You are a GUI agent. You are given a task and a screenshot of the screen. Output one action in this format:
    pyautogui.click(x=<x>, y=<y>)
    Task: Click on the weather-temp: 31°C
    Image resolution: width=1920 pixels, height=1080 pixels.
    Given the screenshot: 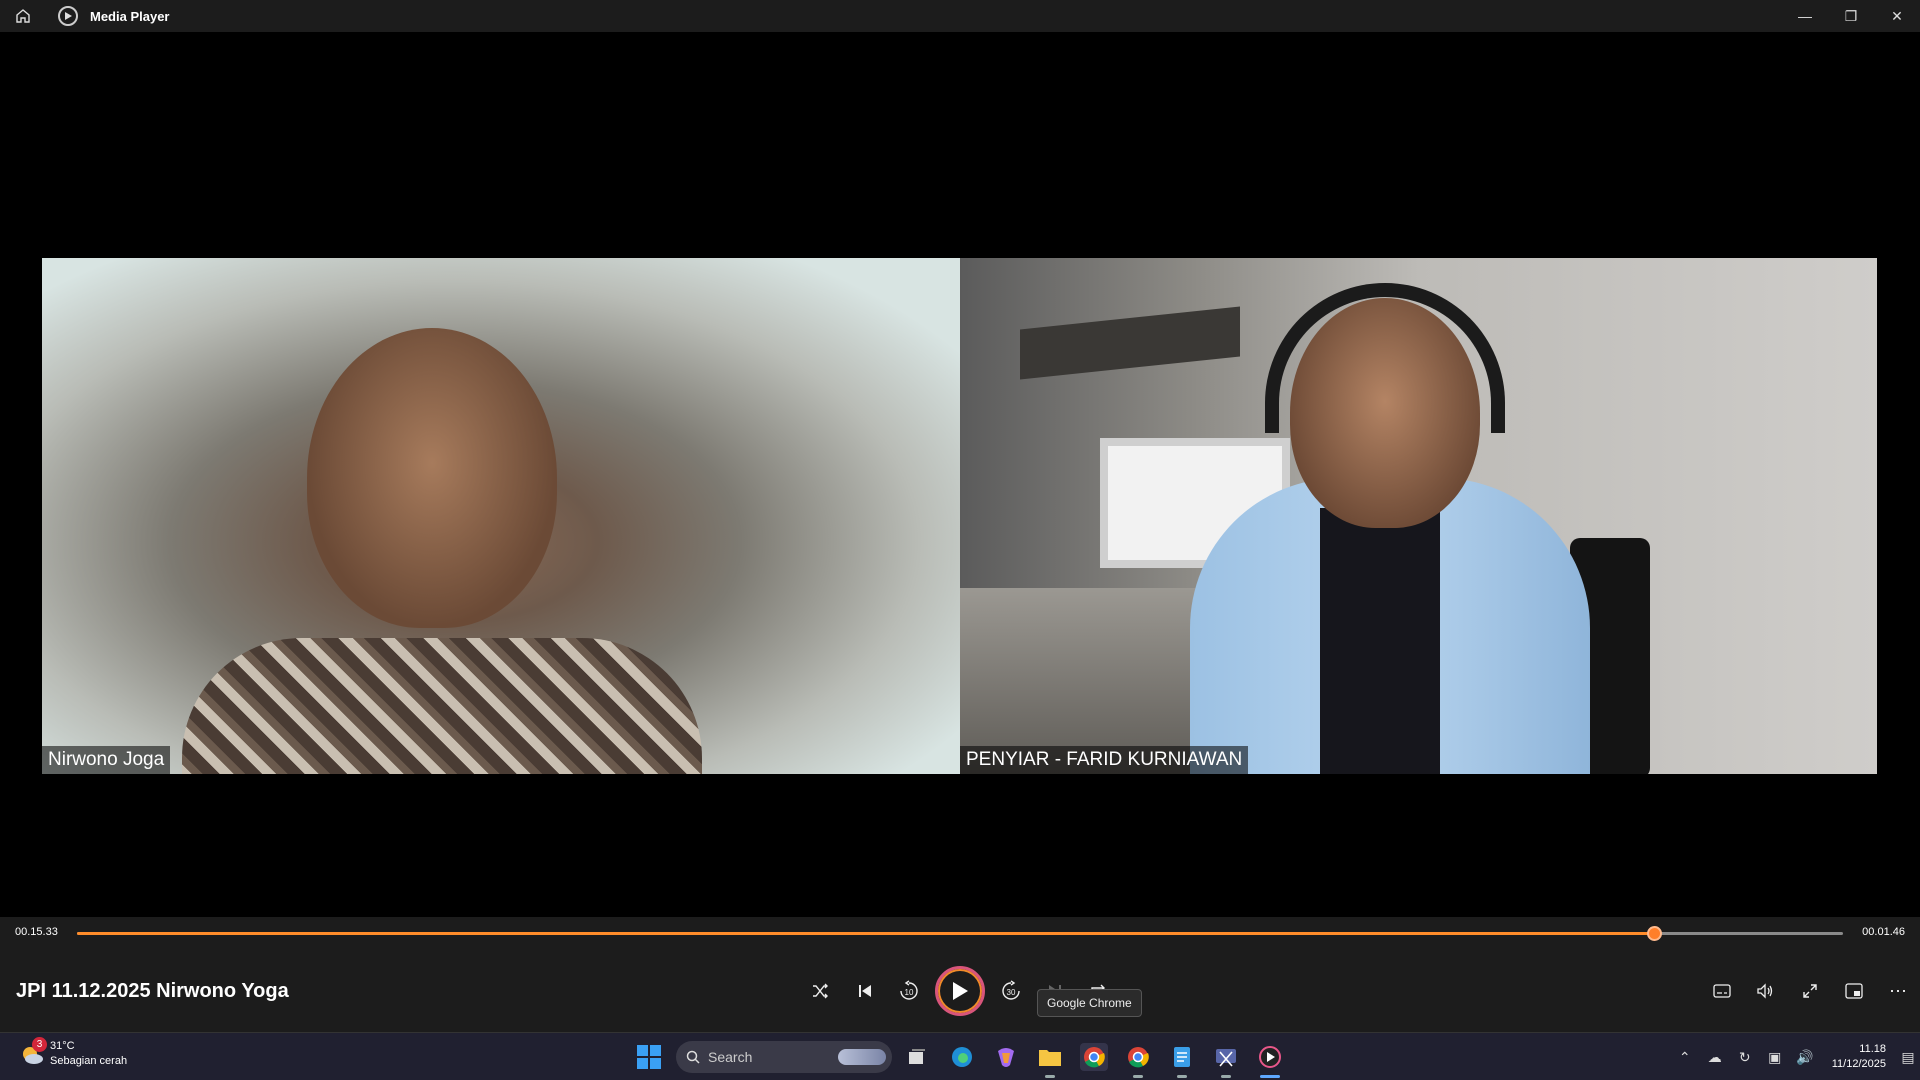 What is the action you would take?
    pyautogui.click(x=62, y=1046)
    